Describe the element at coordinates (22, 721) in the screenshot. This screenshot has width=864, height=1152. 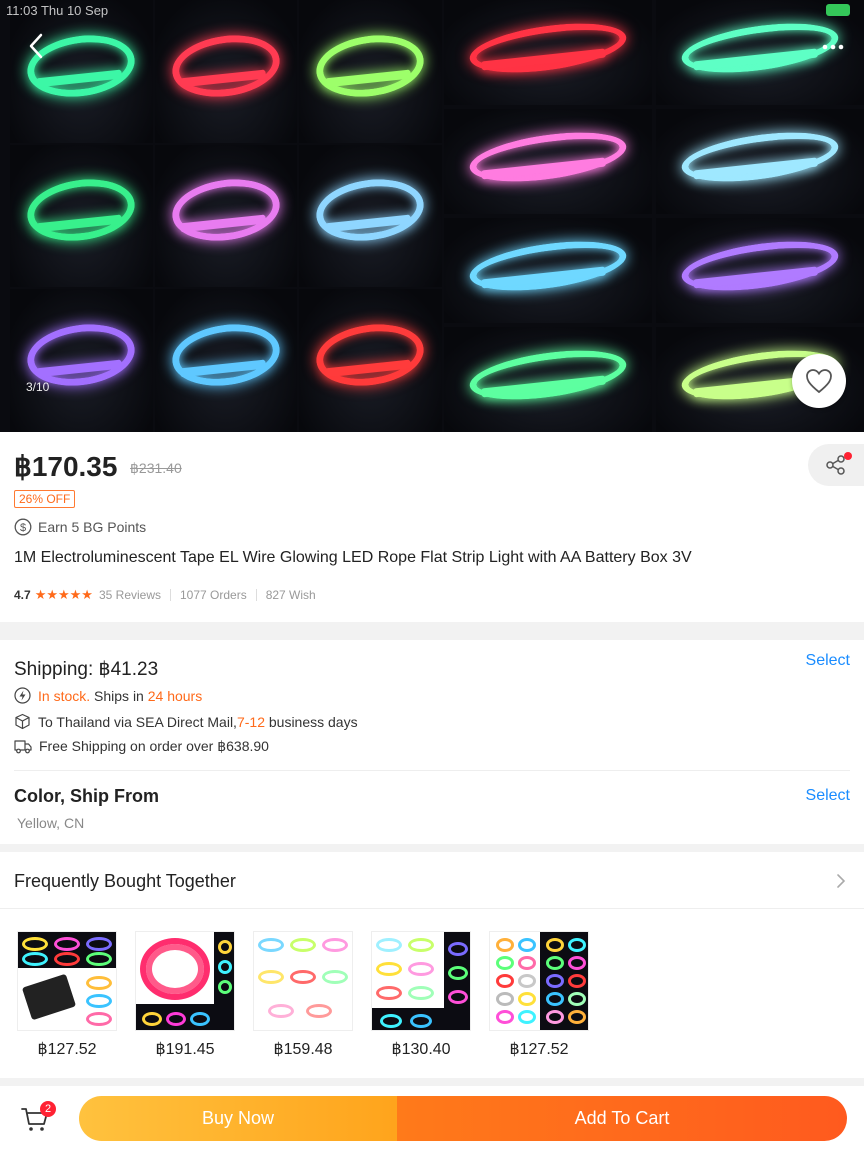
I see `package-icon` at that location.